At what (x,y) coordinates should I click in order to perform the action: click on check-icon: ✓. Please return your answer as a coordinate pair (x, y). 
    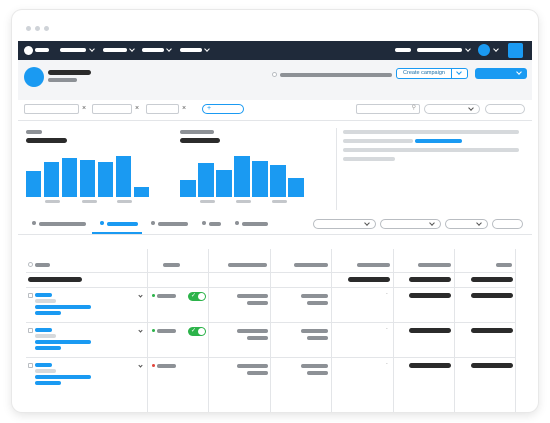
    Looking at the image, I should click on (194, 296).